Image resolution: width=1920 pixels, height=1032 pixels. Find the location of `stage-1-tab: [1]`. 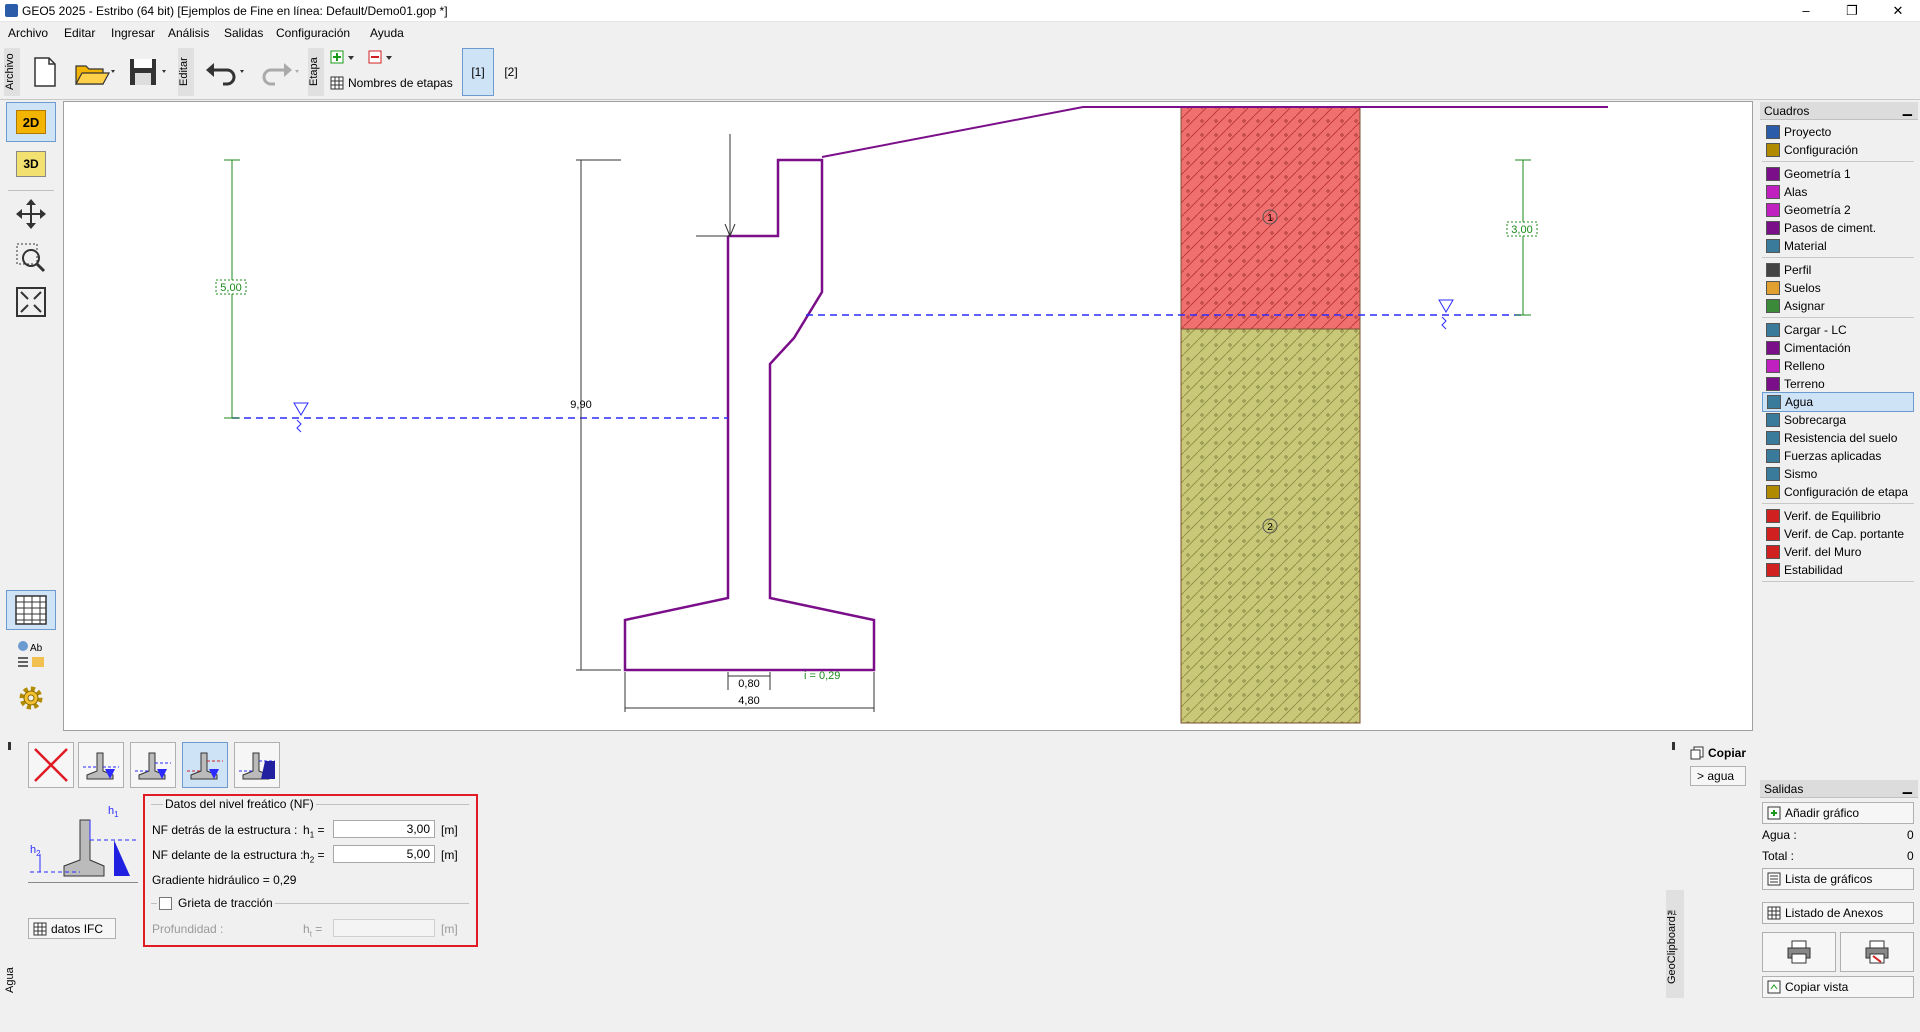

stage-1-tab: [1] is located at coordinates (478, 72).